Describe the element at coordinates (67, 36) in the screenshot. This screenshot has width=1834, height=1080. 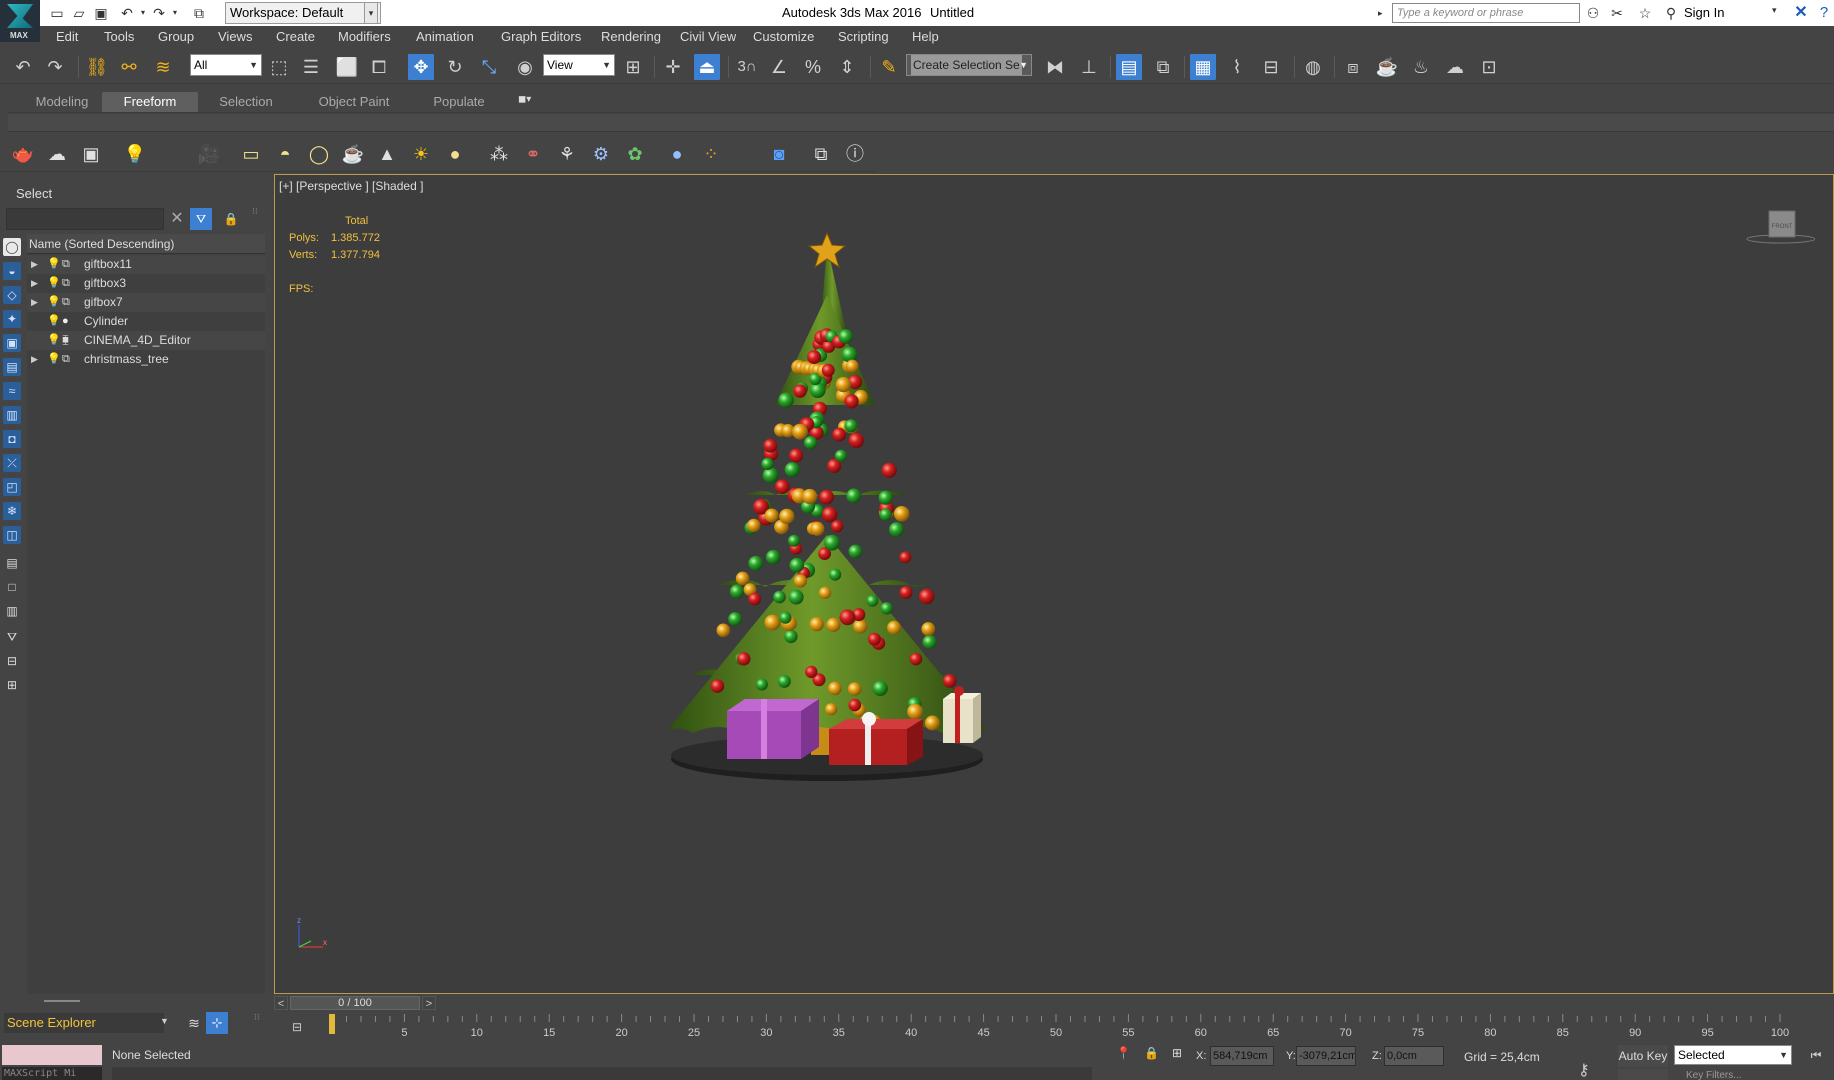
I see `menu-edit: Edit` at that location.